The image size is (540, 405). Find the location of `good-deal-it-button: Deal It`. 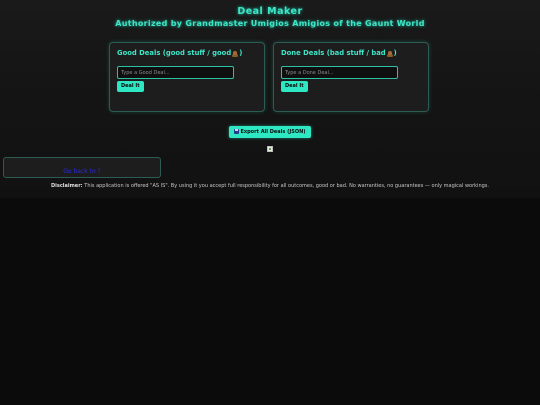

good-deal-it-button: Deal It is located at coordinates (130, 86).